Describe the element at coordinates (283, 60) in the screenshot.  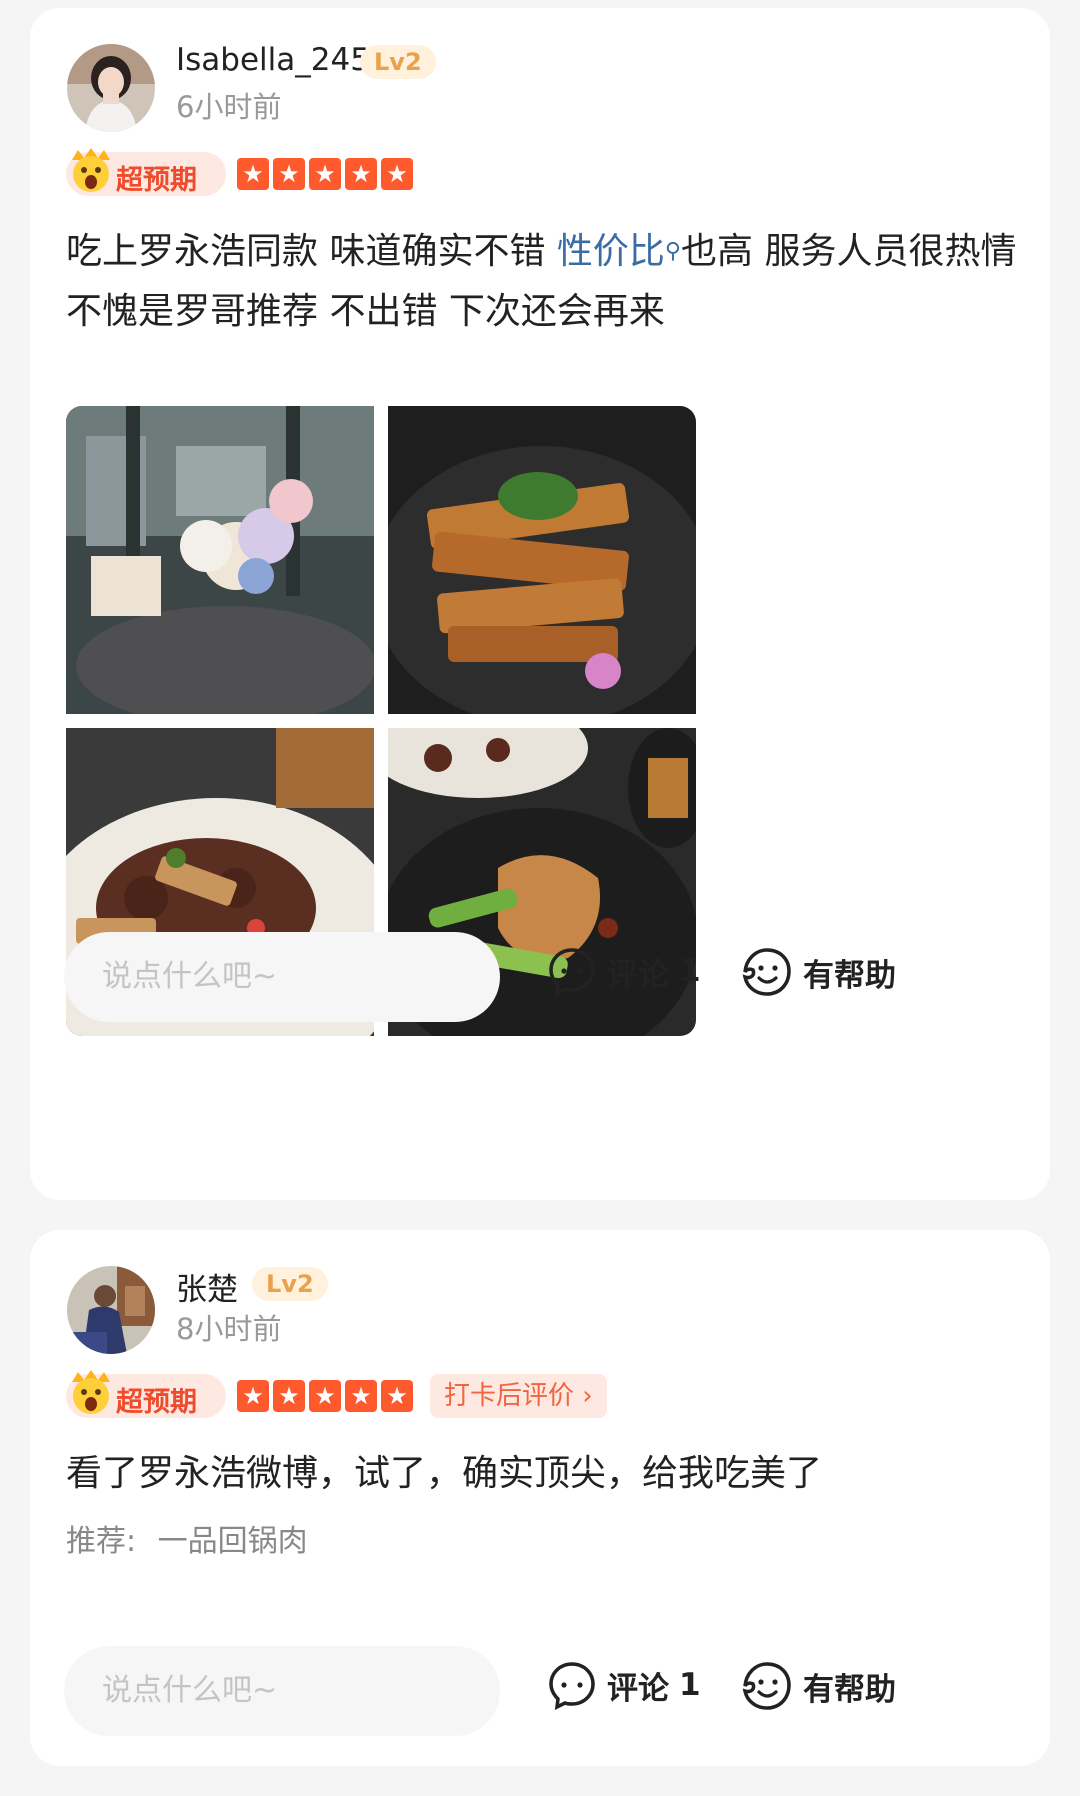
I see `username: Isabella_2454` at that location.